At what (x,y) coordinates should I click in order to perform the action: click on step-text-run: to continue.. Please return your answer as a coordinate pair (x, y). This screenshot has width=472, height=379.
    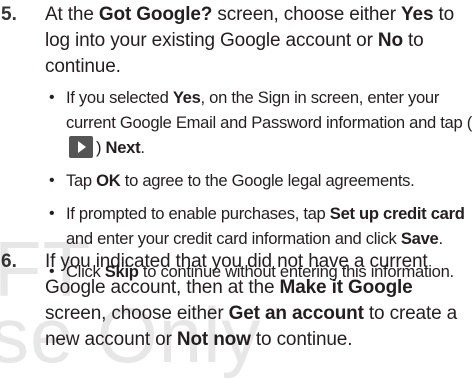
    Looking at the image, I should click on (301, 339).